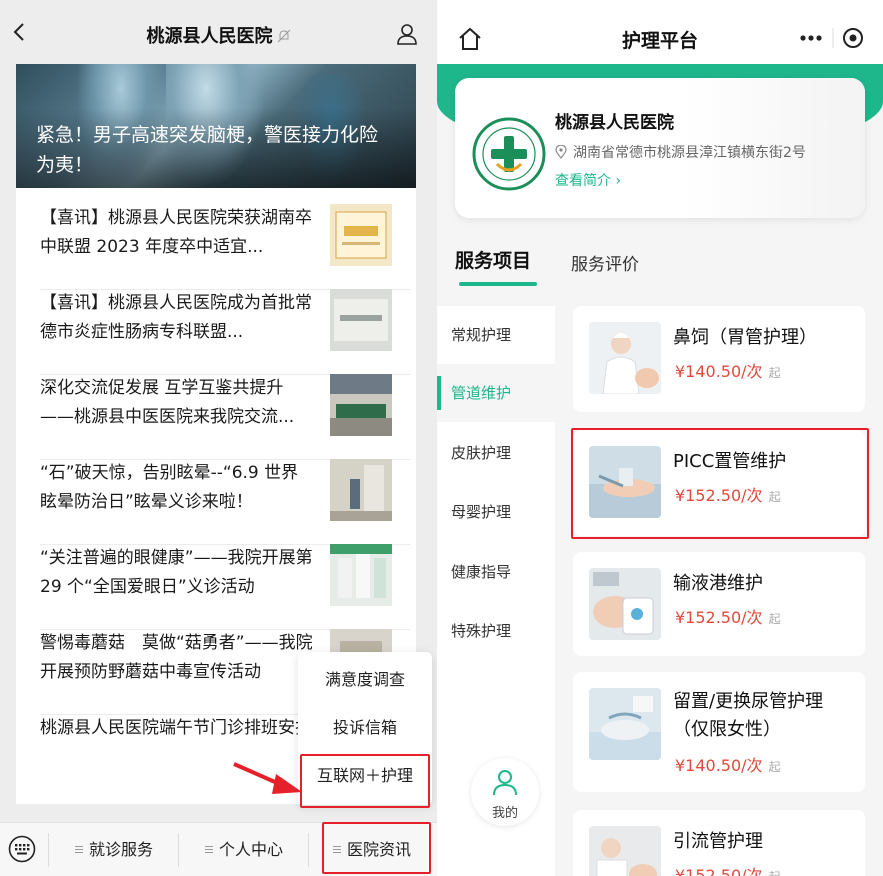  I want to click on menu-visit-services: 就诊服务, so click(114, 849).